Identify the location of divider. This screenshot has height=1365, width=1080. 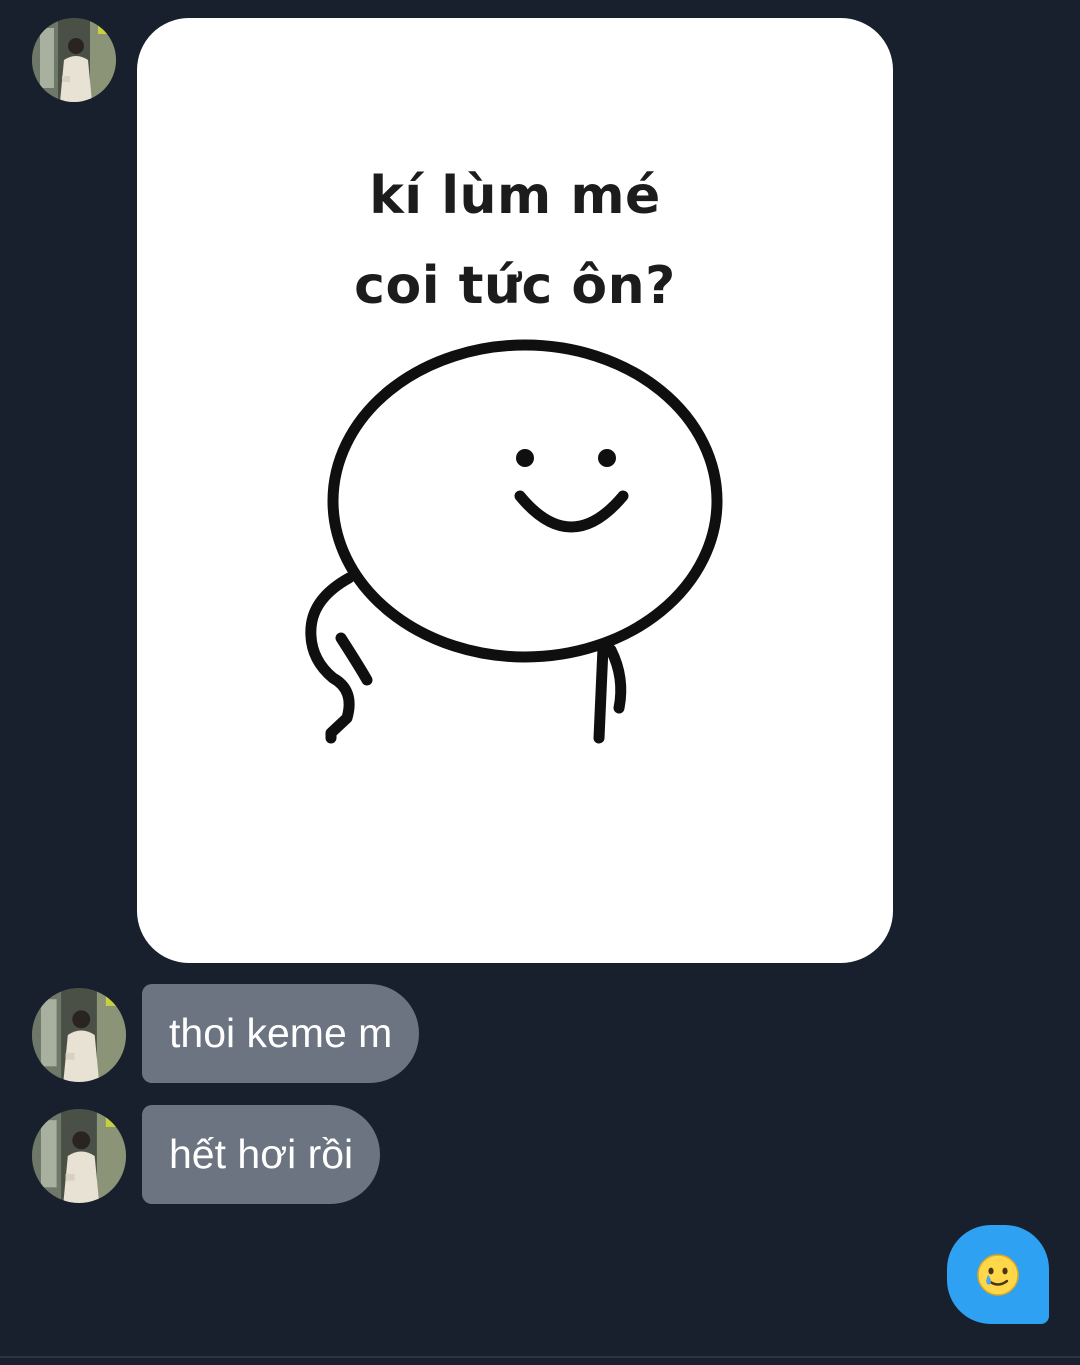
(540, 1357).